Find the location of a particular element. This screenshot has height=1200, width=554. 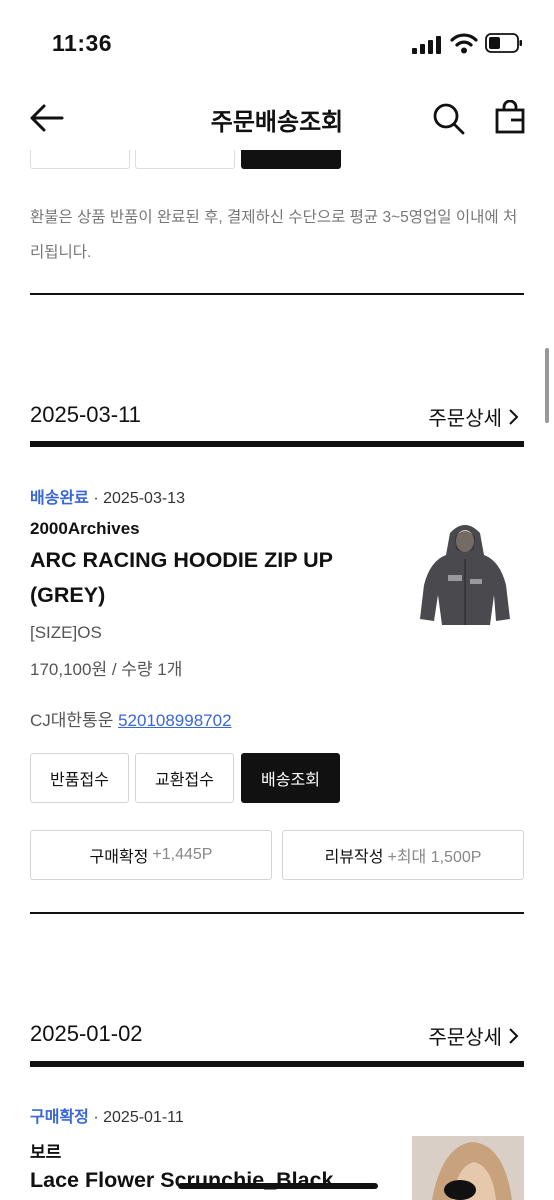

brand-name: 2000Archives is located at coordinates (85, 529).